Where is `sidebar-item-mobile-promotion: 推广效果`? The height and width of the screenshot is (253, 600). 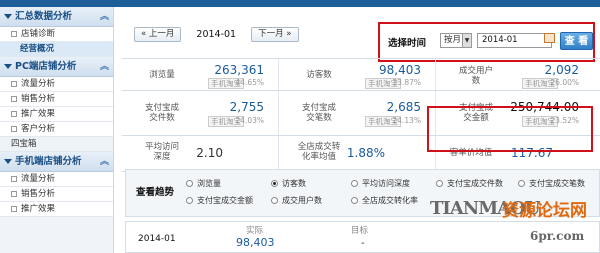 sidebar-item-mobile-promotion: 推广效果 is located at coordinates (56, 209).